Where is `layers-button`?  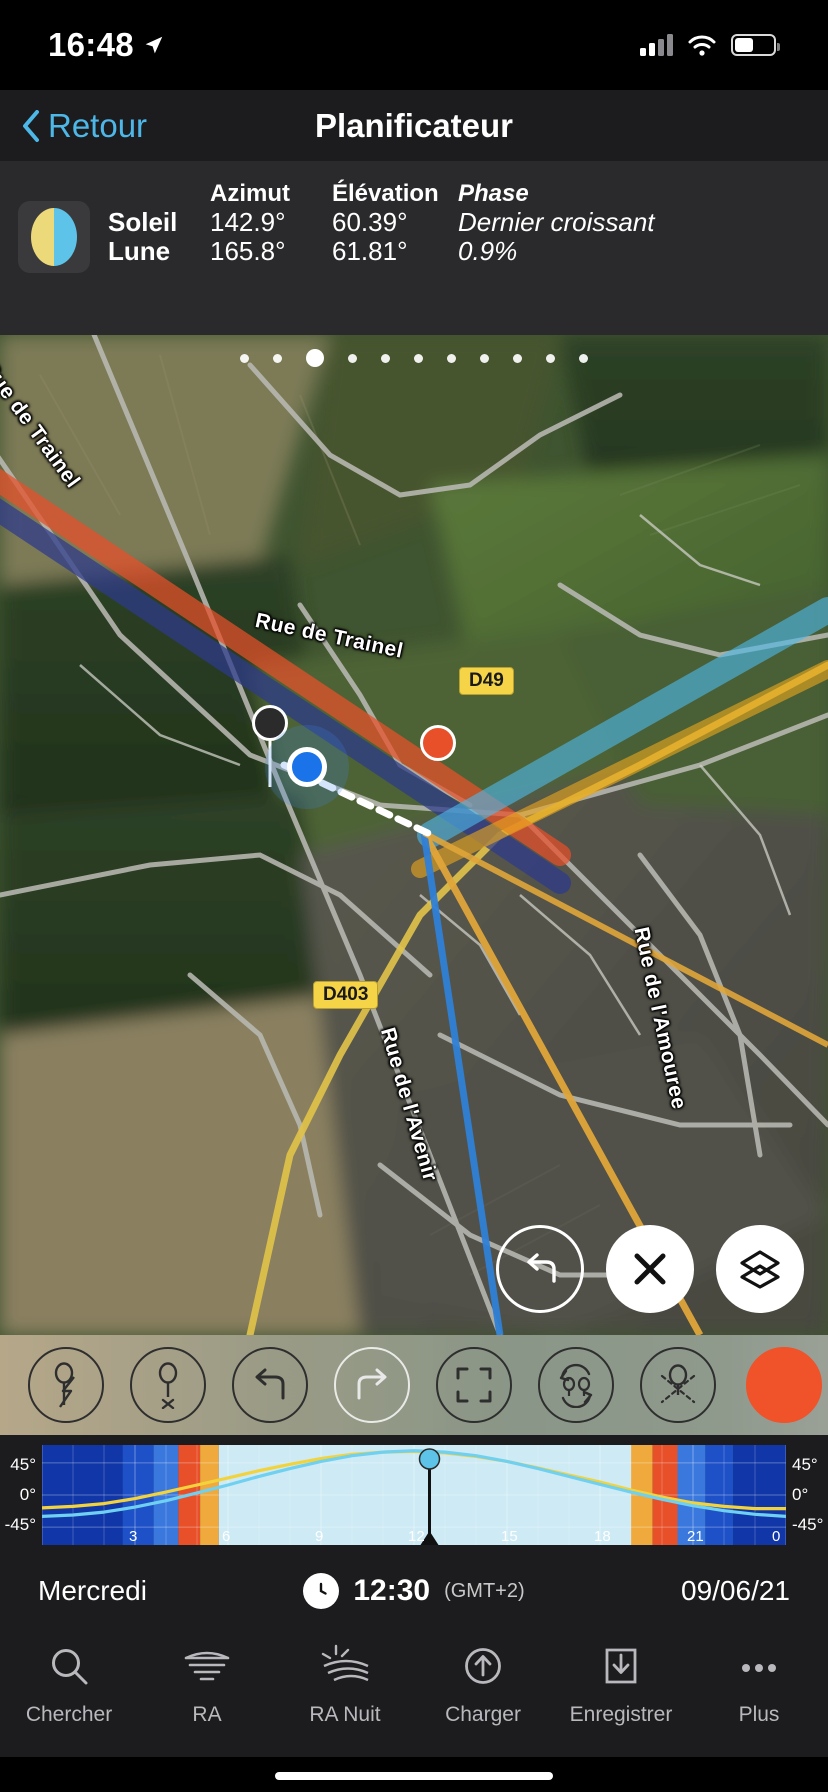
layers-button is located at coordinates (760, 1269).